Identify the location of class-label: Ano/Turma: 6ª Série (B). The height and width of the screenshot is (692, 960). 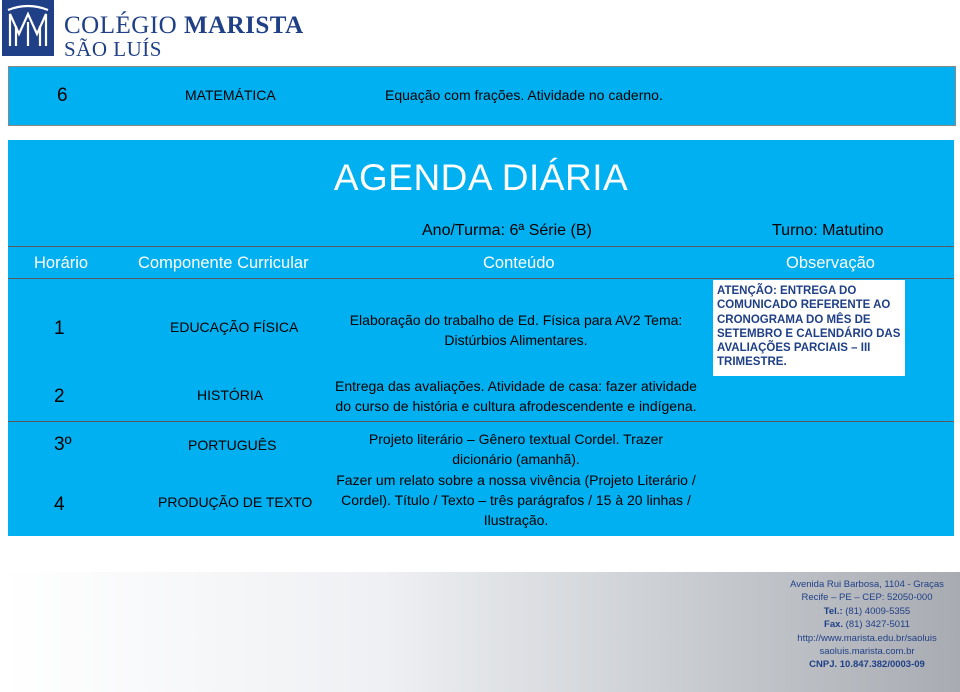
(507, 230).